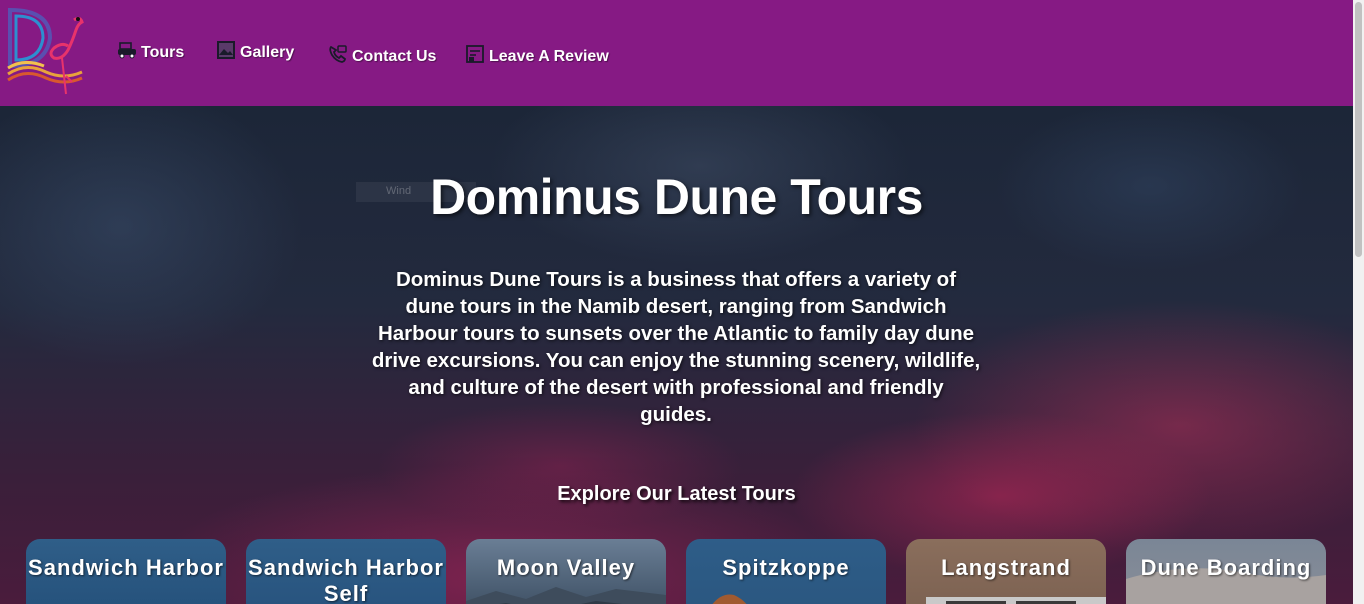 The image size is (1364, 604). I want to click on nav-tours-label: Tours, so click(163, 52).